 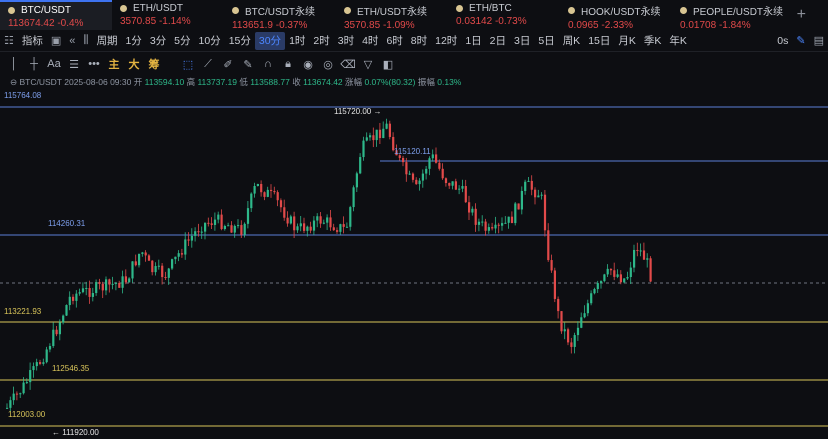 I want to click on trash-icon: ⌫, so click(x=348, y=64).